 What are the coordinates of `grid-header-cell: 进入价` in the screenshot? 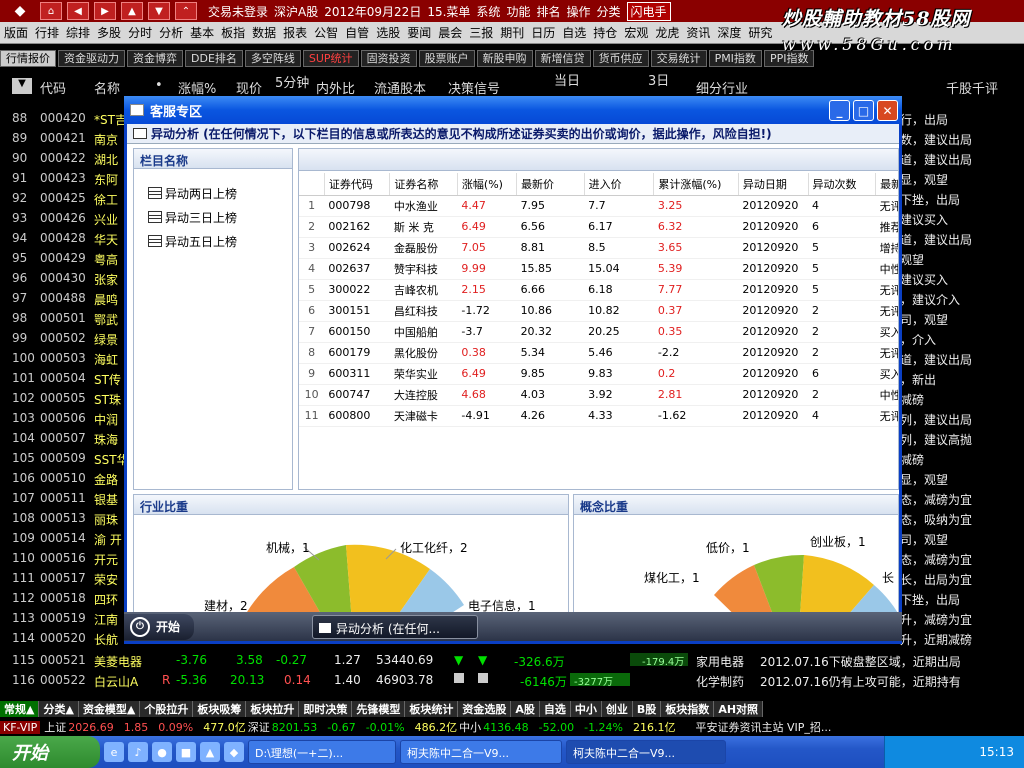 It's located at (619, 184).